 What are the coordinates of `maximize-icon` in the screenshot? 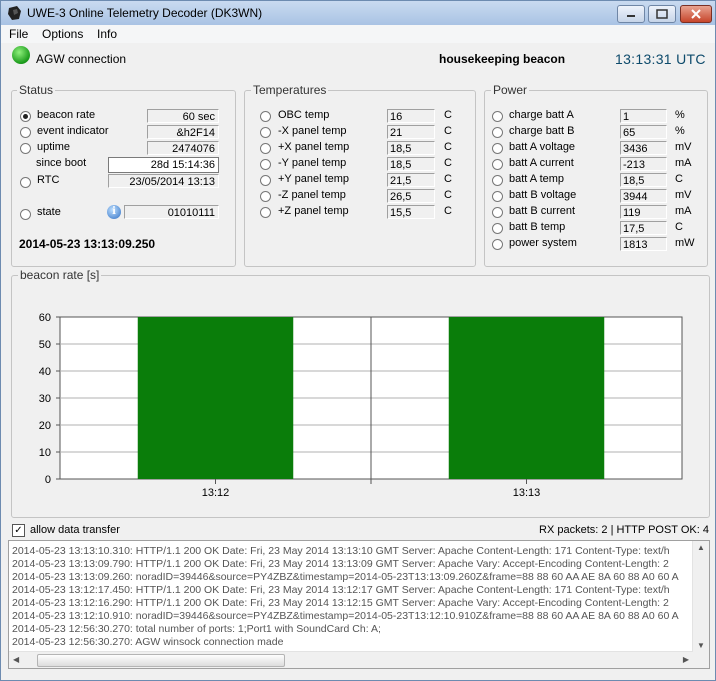 It's located at (662, 14).